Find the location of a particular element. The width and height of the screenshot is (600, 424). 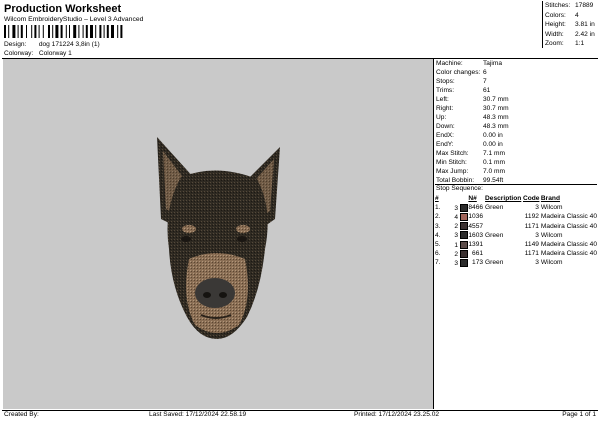

page-number: Page 1 of 1 is located at coordinates (579, 414).